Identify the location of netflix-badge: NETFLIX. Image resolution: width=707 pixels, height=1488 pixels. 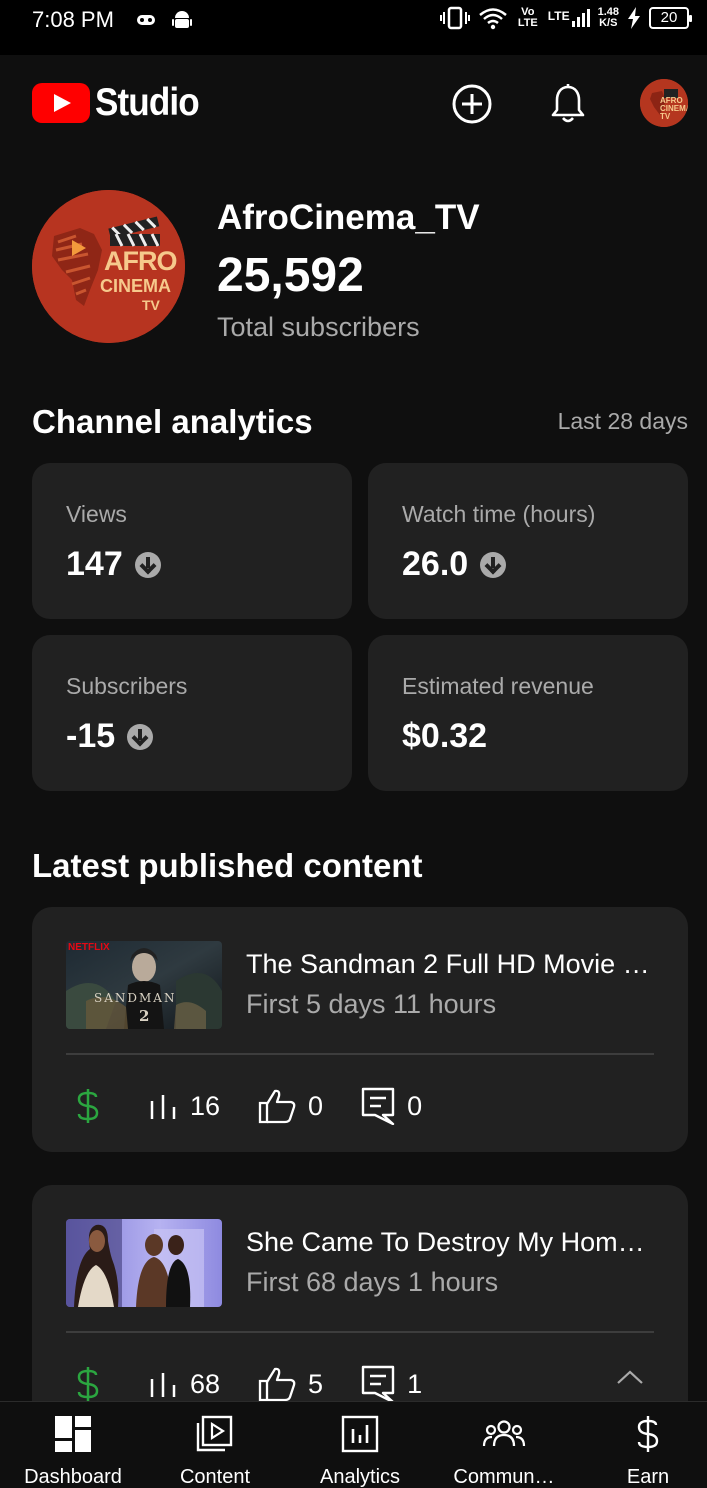
(89, 947).